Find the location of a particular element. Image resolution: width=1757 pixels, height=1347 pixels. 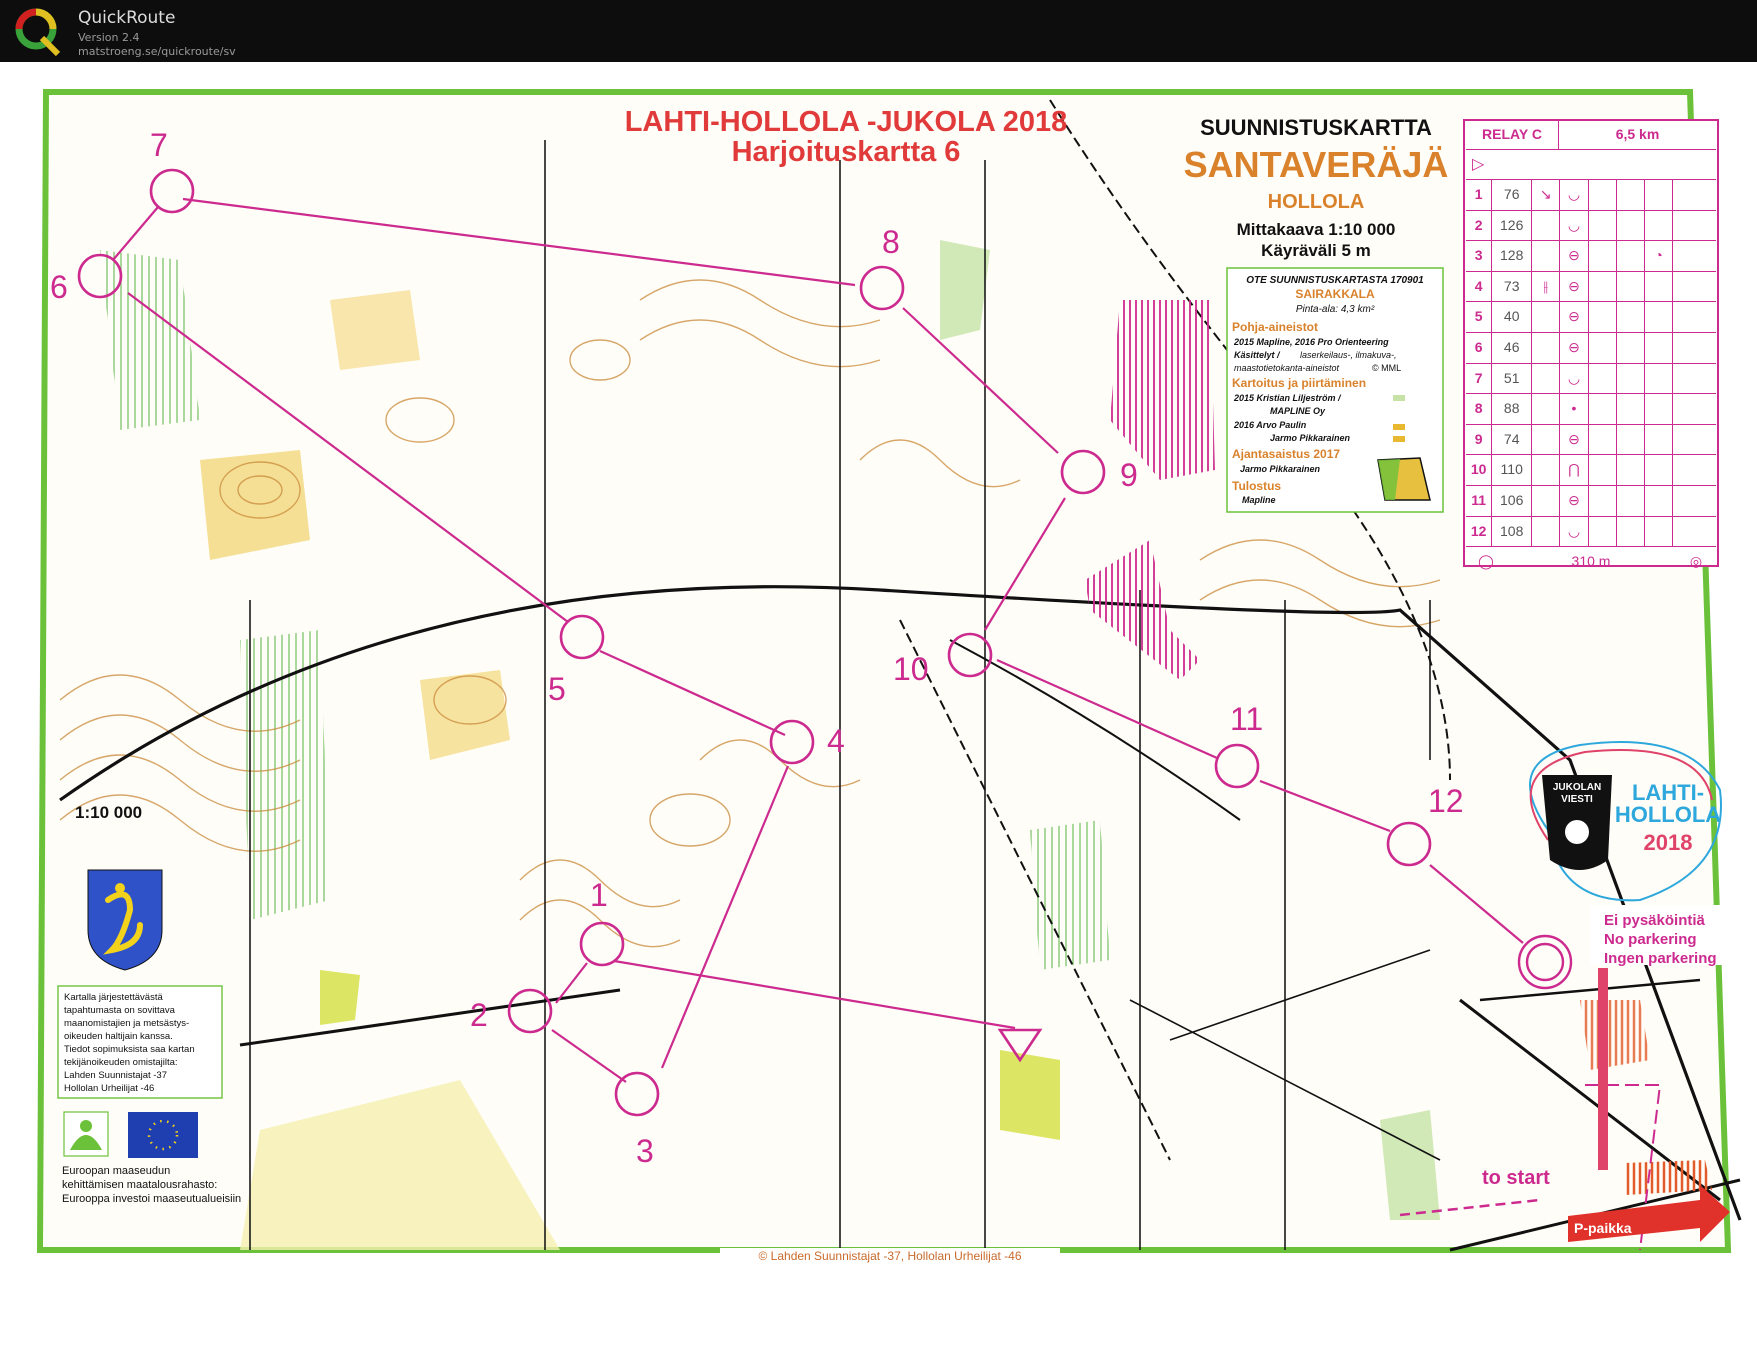

parking-note-line1: Ei pysäköintiä is located at coordinates (1655, 920).